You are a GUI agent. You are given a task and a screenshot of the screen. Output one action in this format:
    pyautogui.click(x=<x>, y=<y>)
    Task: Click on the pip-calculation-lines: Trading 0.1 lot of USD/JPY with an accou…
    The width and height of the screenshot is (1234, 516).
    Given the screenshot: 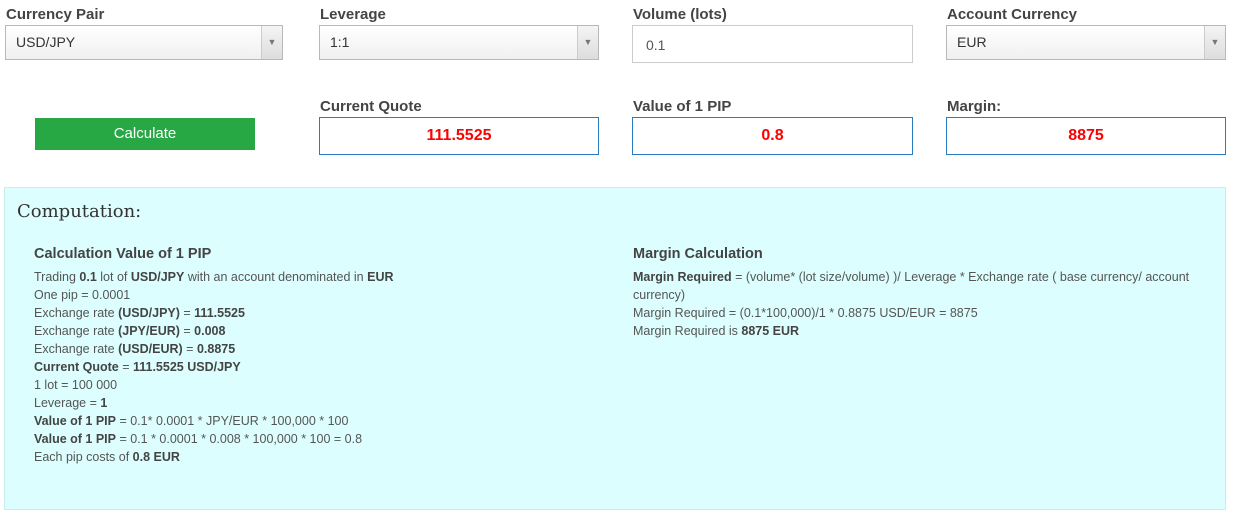 What is the action you would take?
    pyautogui.click(x=244, y=367)
    